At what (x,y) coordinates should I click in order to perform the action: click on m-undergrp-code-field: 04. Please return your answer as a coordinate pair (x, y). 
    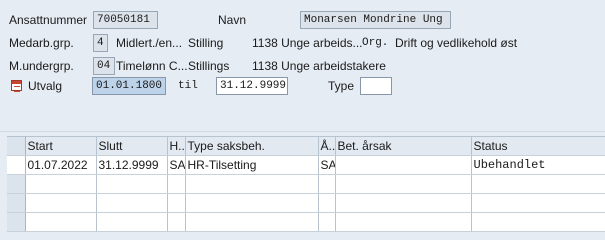
    Looking at the image, I should click on (104, 66).